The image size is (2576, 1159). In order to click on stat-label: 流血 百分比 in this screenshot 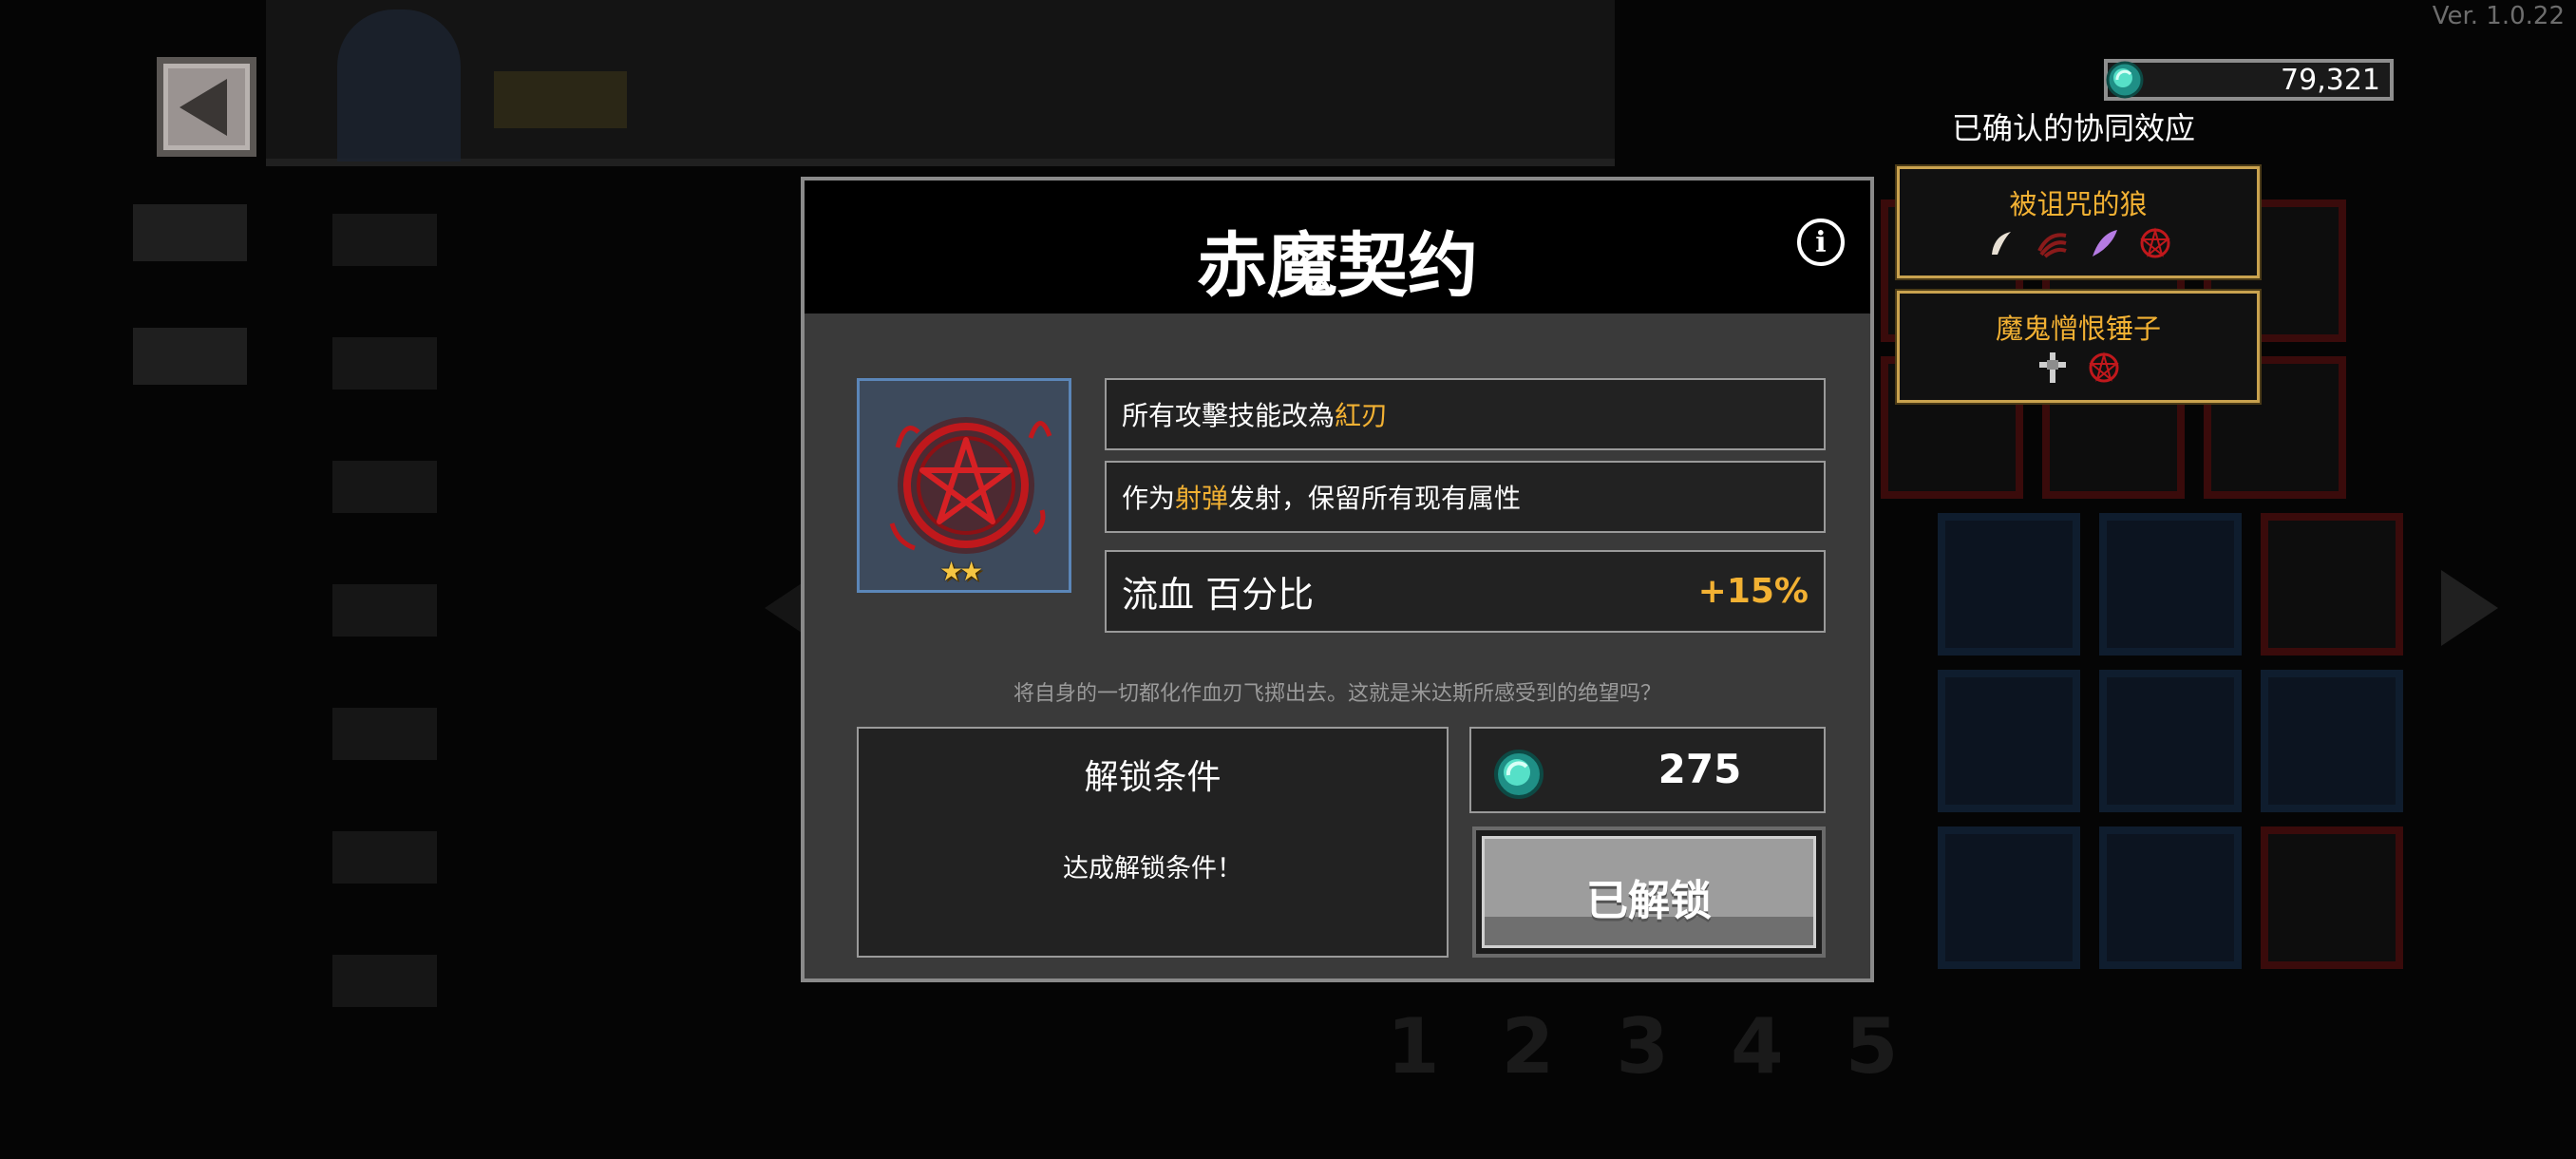, I will do `click(1218, 595)`.